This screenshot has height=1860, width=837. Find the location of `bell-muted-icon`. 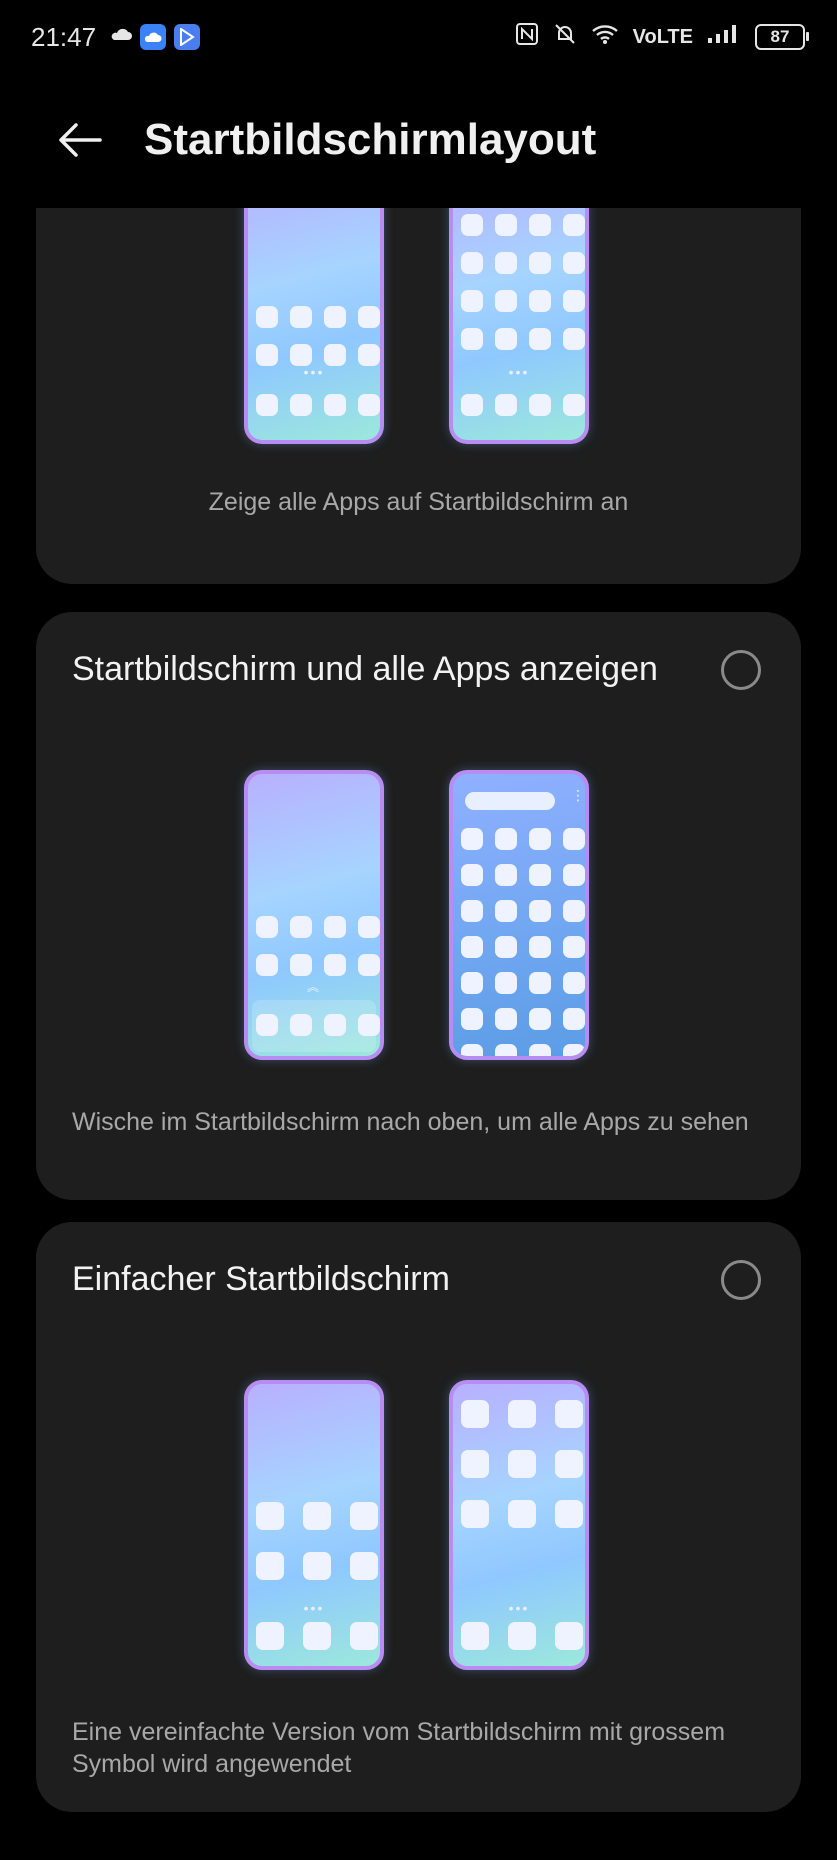

bell-muted-icon is located at coordinates (565, 37).